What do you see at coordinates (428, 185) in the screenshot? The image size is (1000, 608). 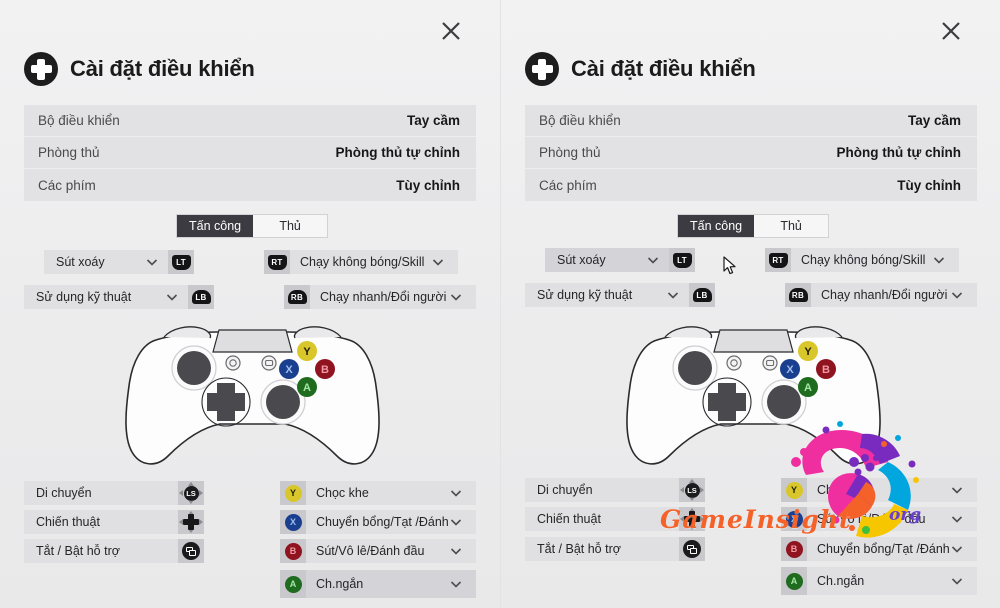 I see `info-value: Tùy chỉnh` at bounding box center [428, 185].